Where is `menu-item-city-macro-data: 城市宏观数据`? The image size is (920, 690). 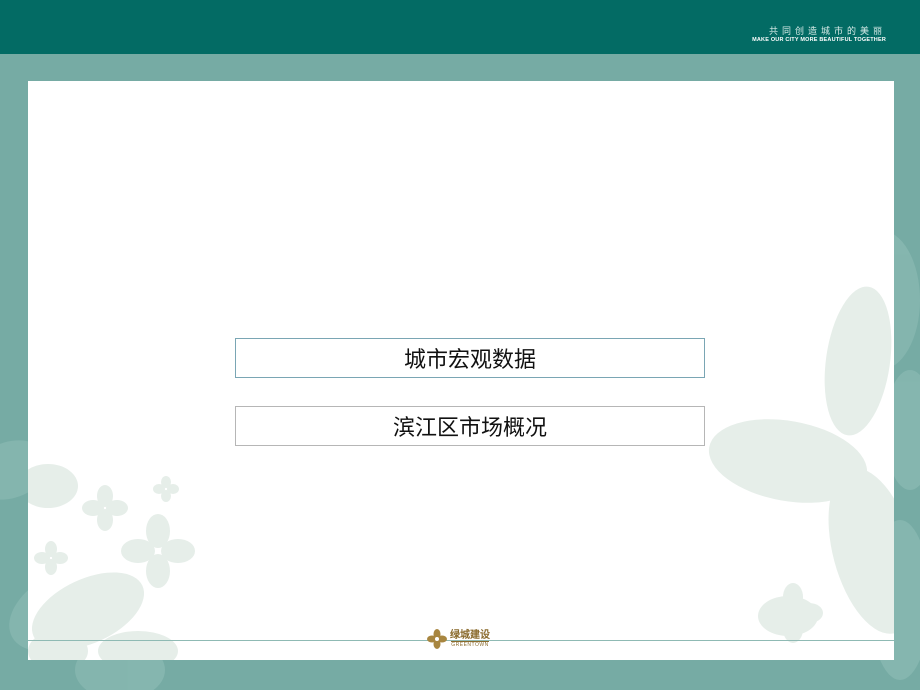
menu-item-city-macro-data: 城市宏观数据 is located at coordinates (470, 358).